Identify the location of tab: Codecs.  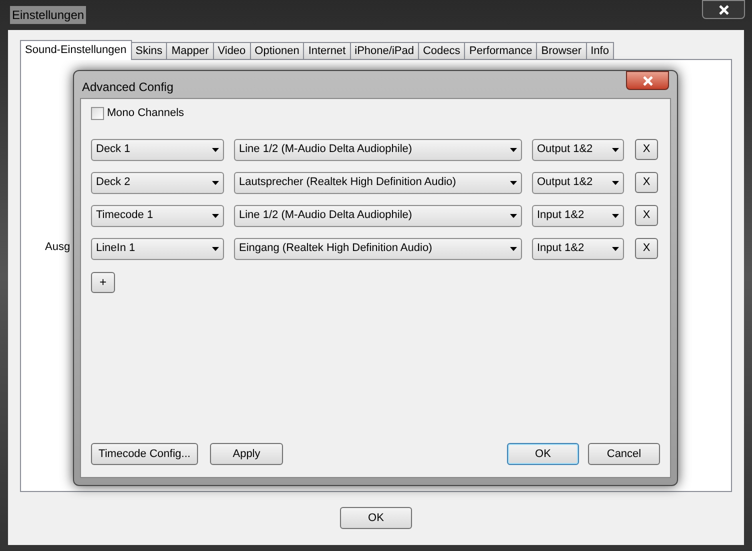
(442, 51).